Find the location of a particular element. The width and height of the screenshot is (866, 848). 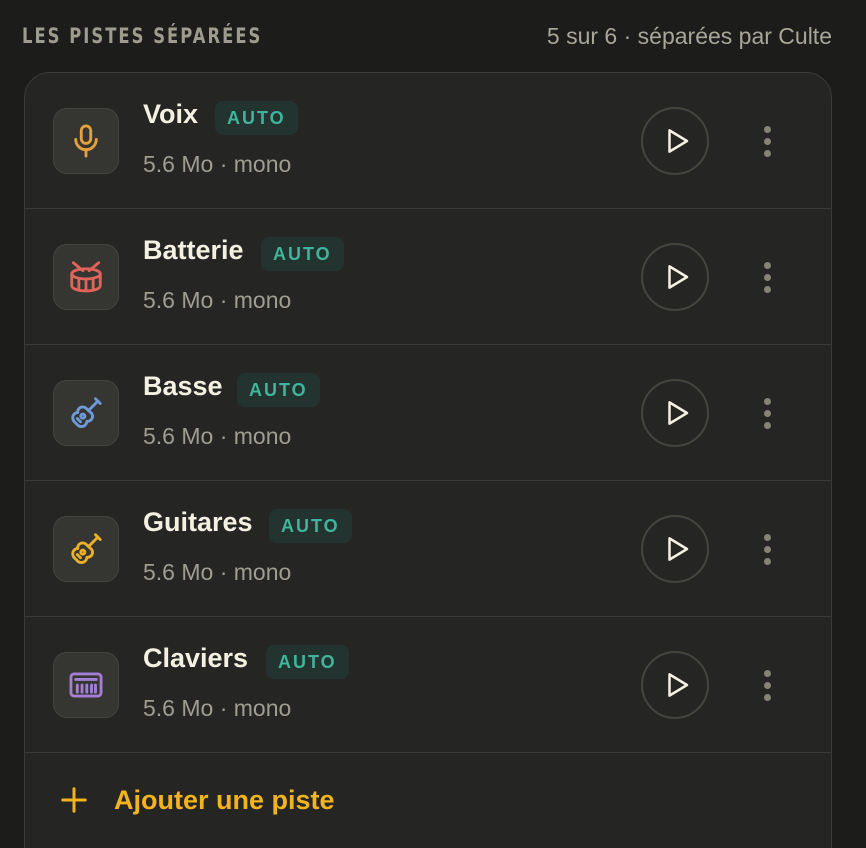

track-name: Basse is located at coordinates (183, 386).